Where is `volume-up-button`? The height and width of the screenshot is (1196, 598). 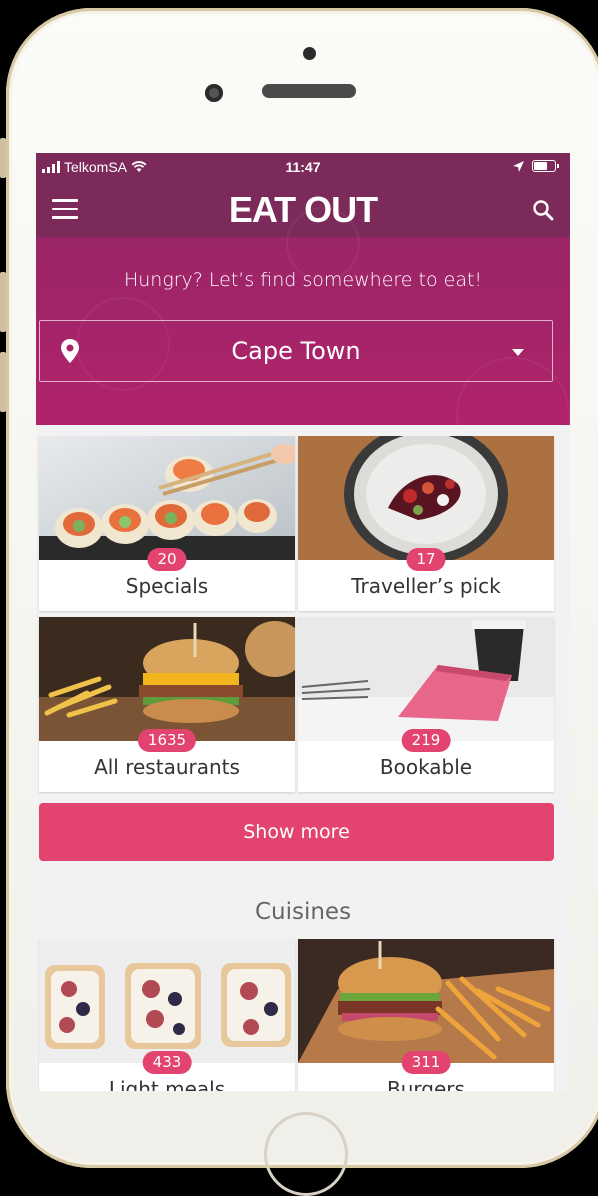
volume-up-button is located at coordinates (3, 302).